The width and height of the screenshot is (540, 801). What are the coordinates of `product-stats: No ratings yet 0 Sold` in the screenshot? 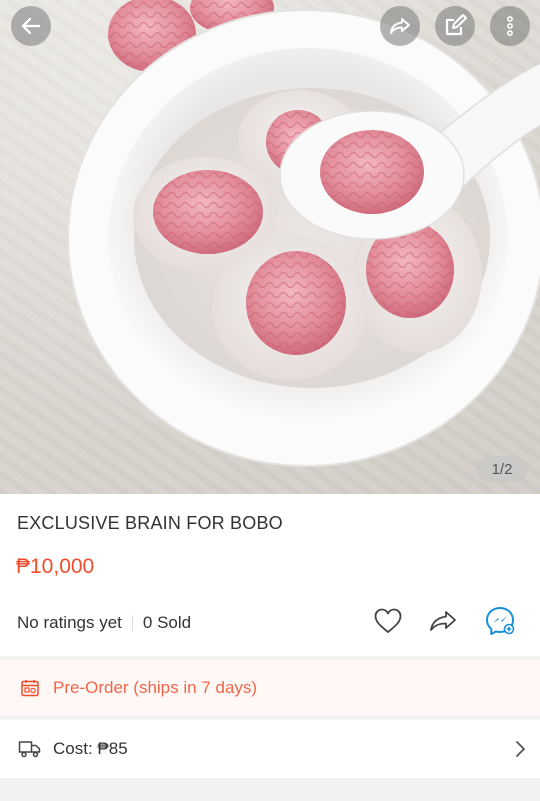 It's located at (104, 623).